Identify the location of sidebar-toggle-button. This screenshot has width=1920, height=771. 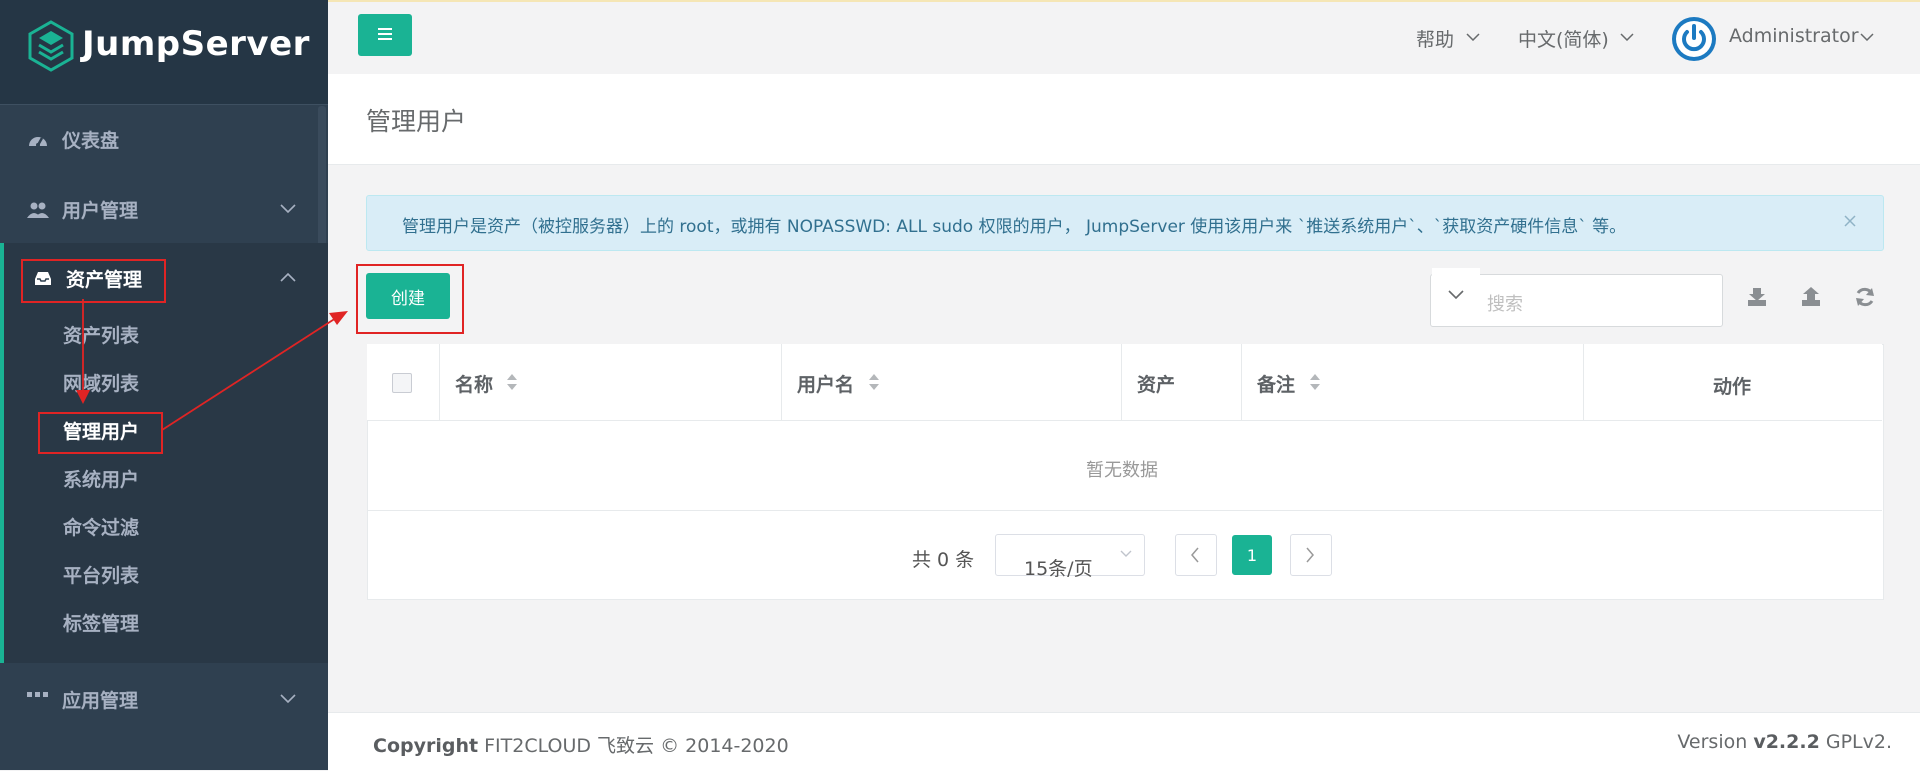
(385, 35).